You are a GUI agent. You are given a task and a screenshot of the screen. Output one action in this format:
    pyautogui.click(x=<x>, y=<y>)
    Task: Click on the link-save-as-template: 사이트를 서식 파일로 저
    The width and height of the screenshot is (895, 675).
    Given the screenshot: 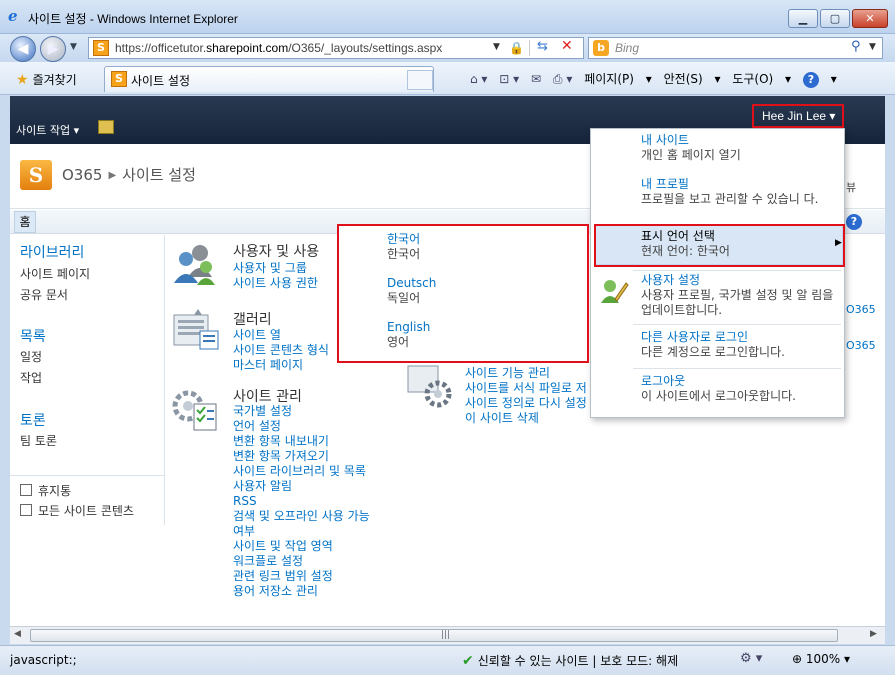 What is the action you would take?
    pyautogui.click(x=526, y=388)
    